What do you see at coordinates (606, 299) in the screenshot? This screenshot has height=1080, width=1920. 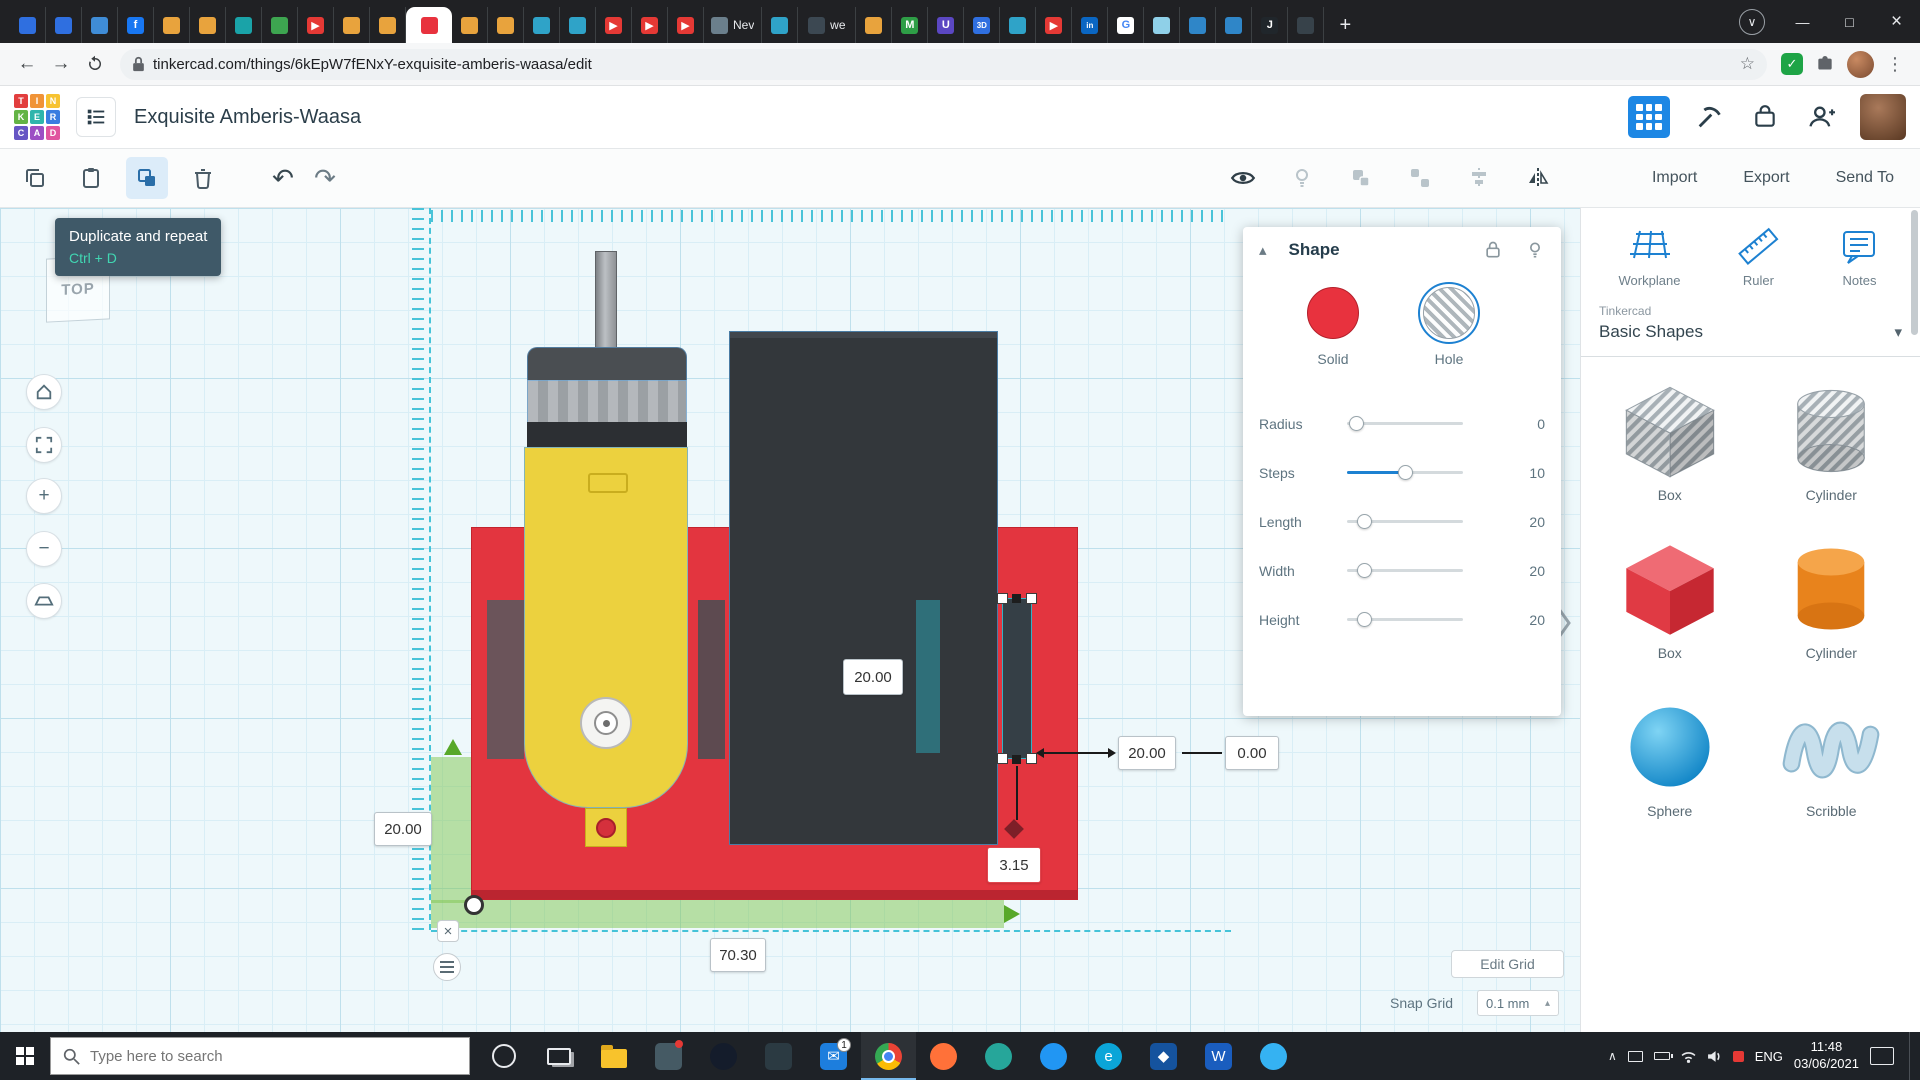 I see `motor-shaft` at bounding box center [606, 299].